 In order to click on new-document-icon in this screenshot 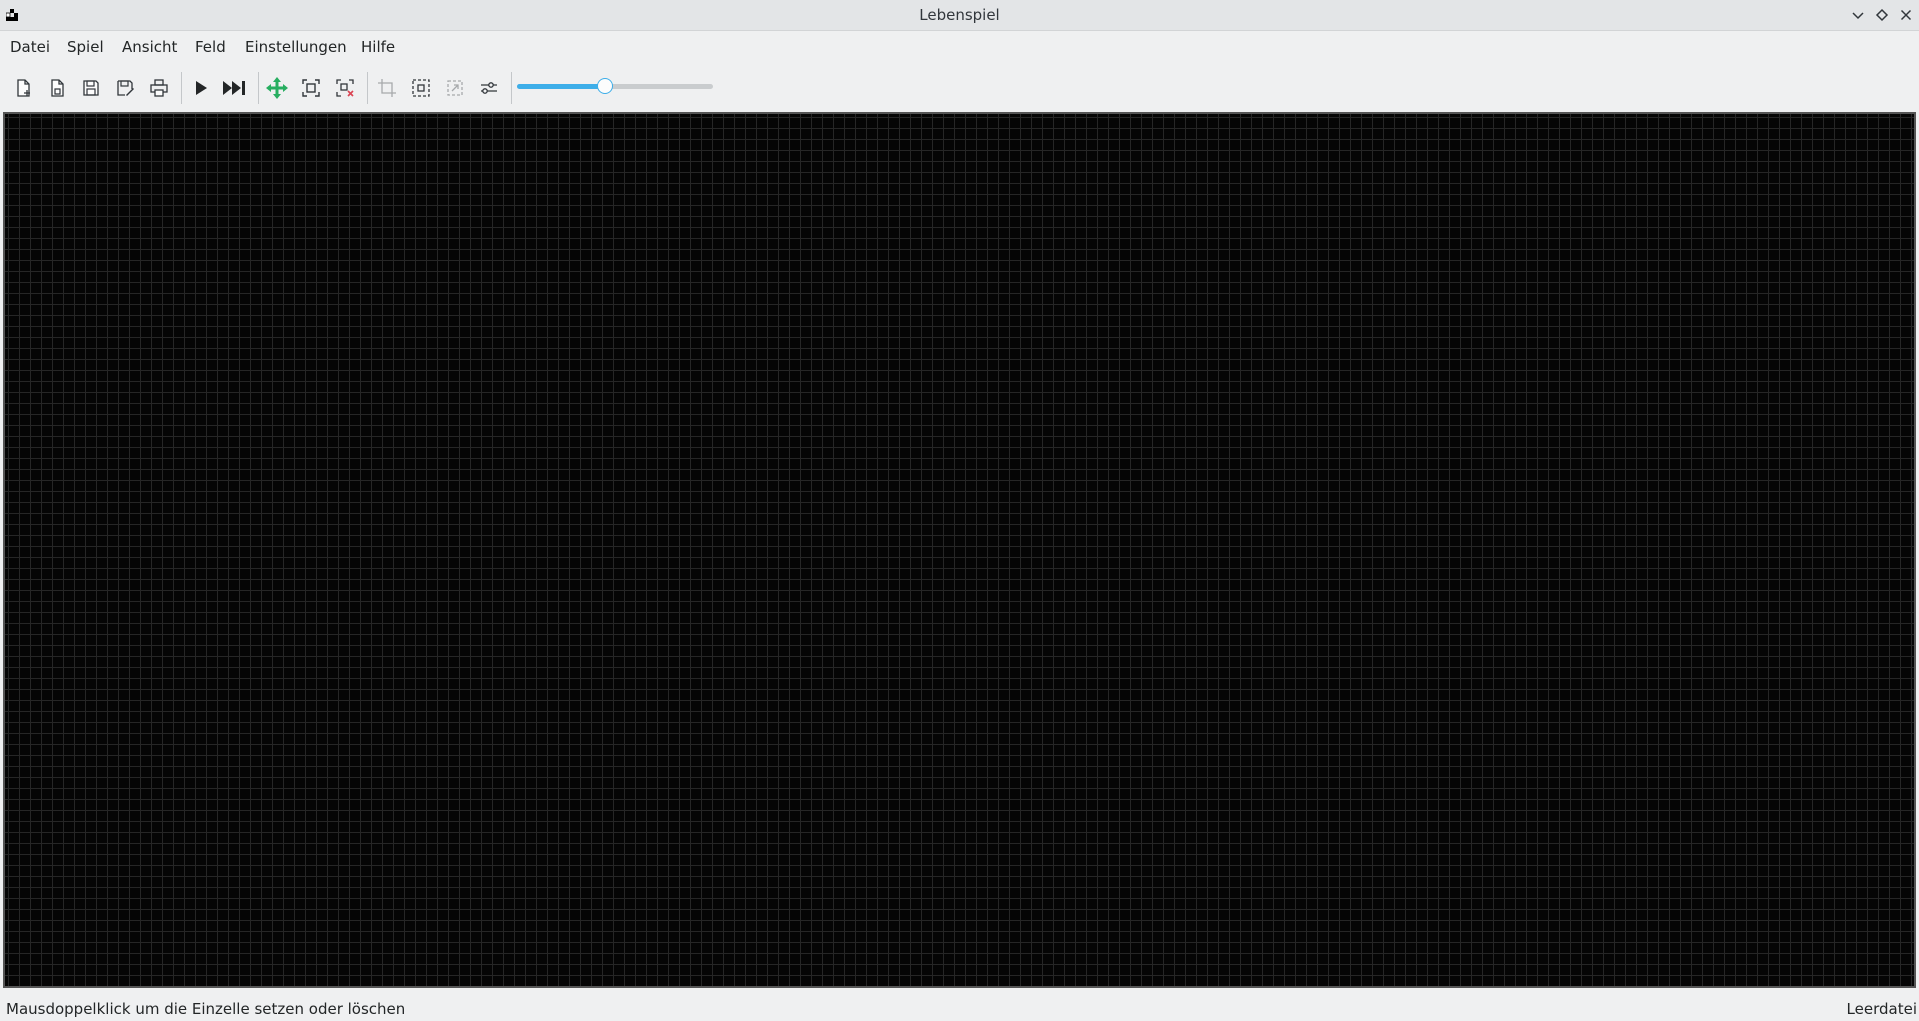, I will do `click(23, 88)`.